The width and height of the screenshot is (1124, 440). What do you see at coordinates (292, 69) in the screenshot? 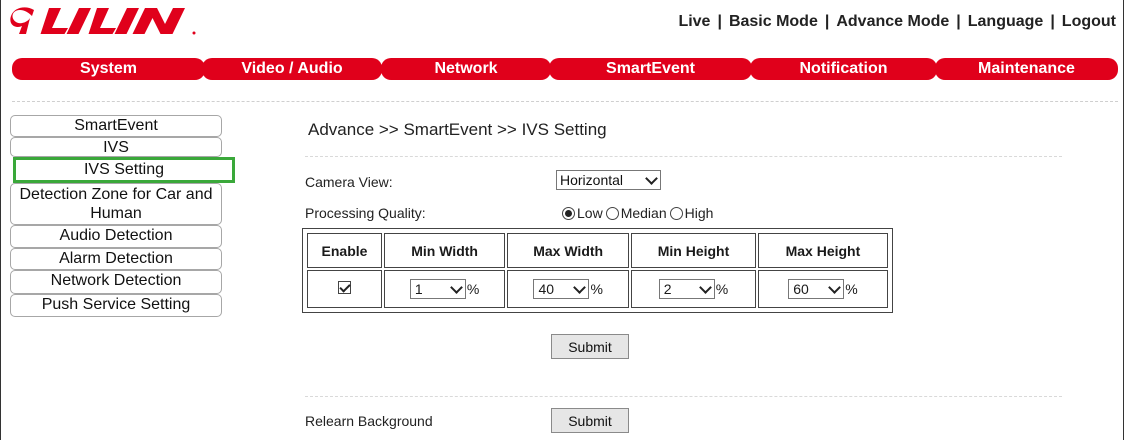
I see `menu-tab-video-audio: Video / Audio` at bounding box center [292, 69].